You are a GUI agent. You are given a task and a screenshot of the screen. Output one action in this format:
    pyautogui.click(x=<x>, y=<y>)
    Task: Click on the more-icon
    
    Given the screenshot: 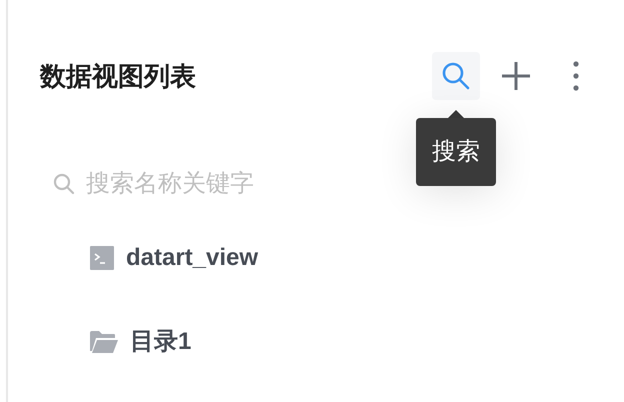 What is the action you would take?
    pyautogui.click(x=576, y=76)
    